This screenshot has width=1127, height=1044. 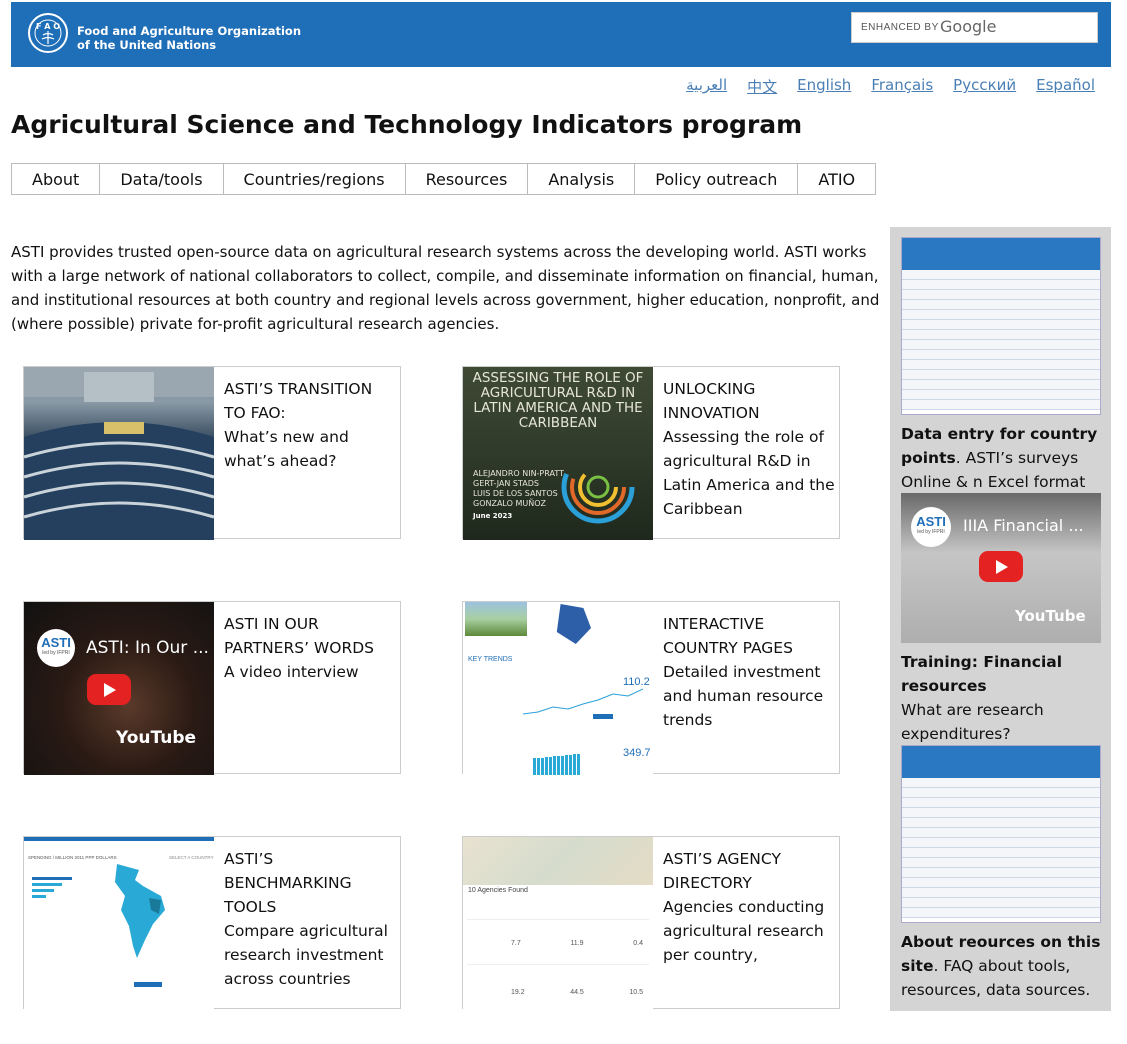 I want to click on fao-name-line2: of the United Nations, so click(x=147, y=45).